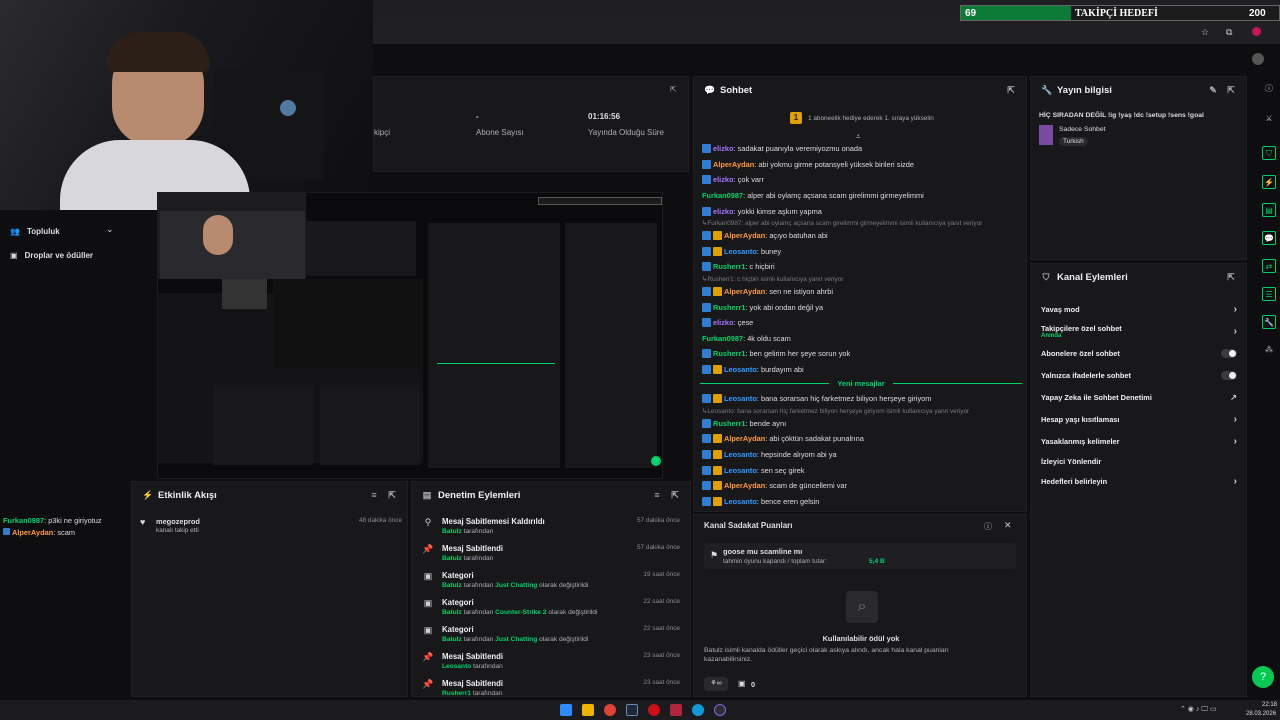  I want to click on rail-mod-icon: ⚔, so click(1269, 119).